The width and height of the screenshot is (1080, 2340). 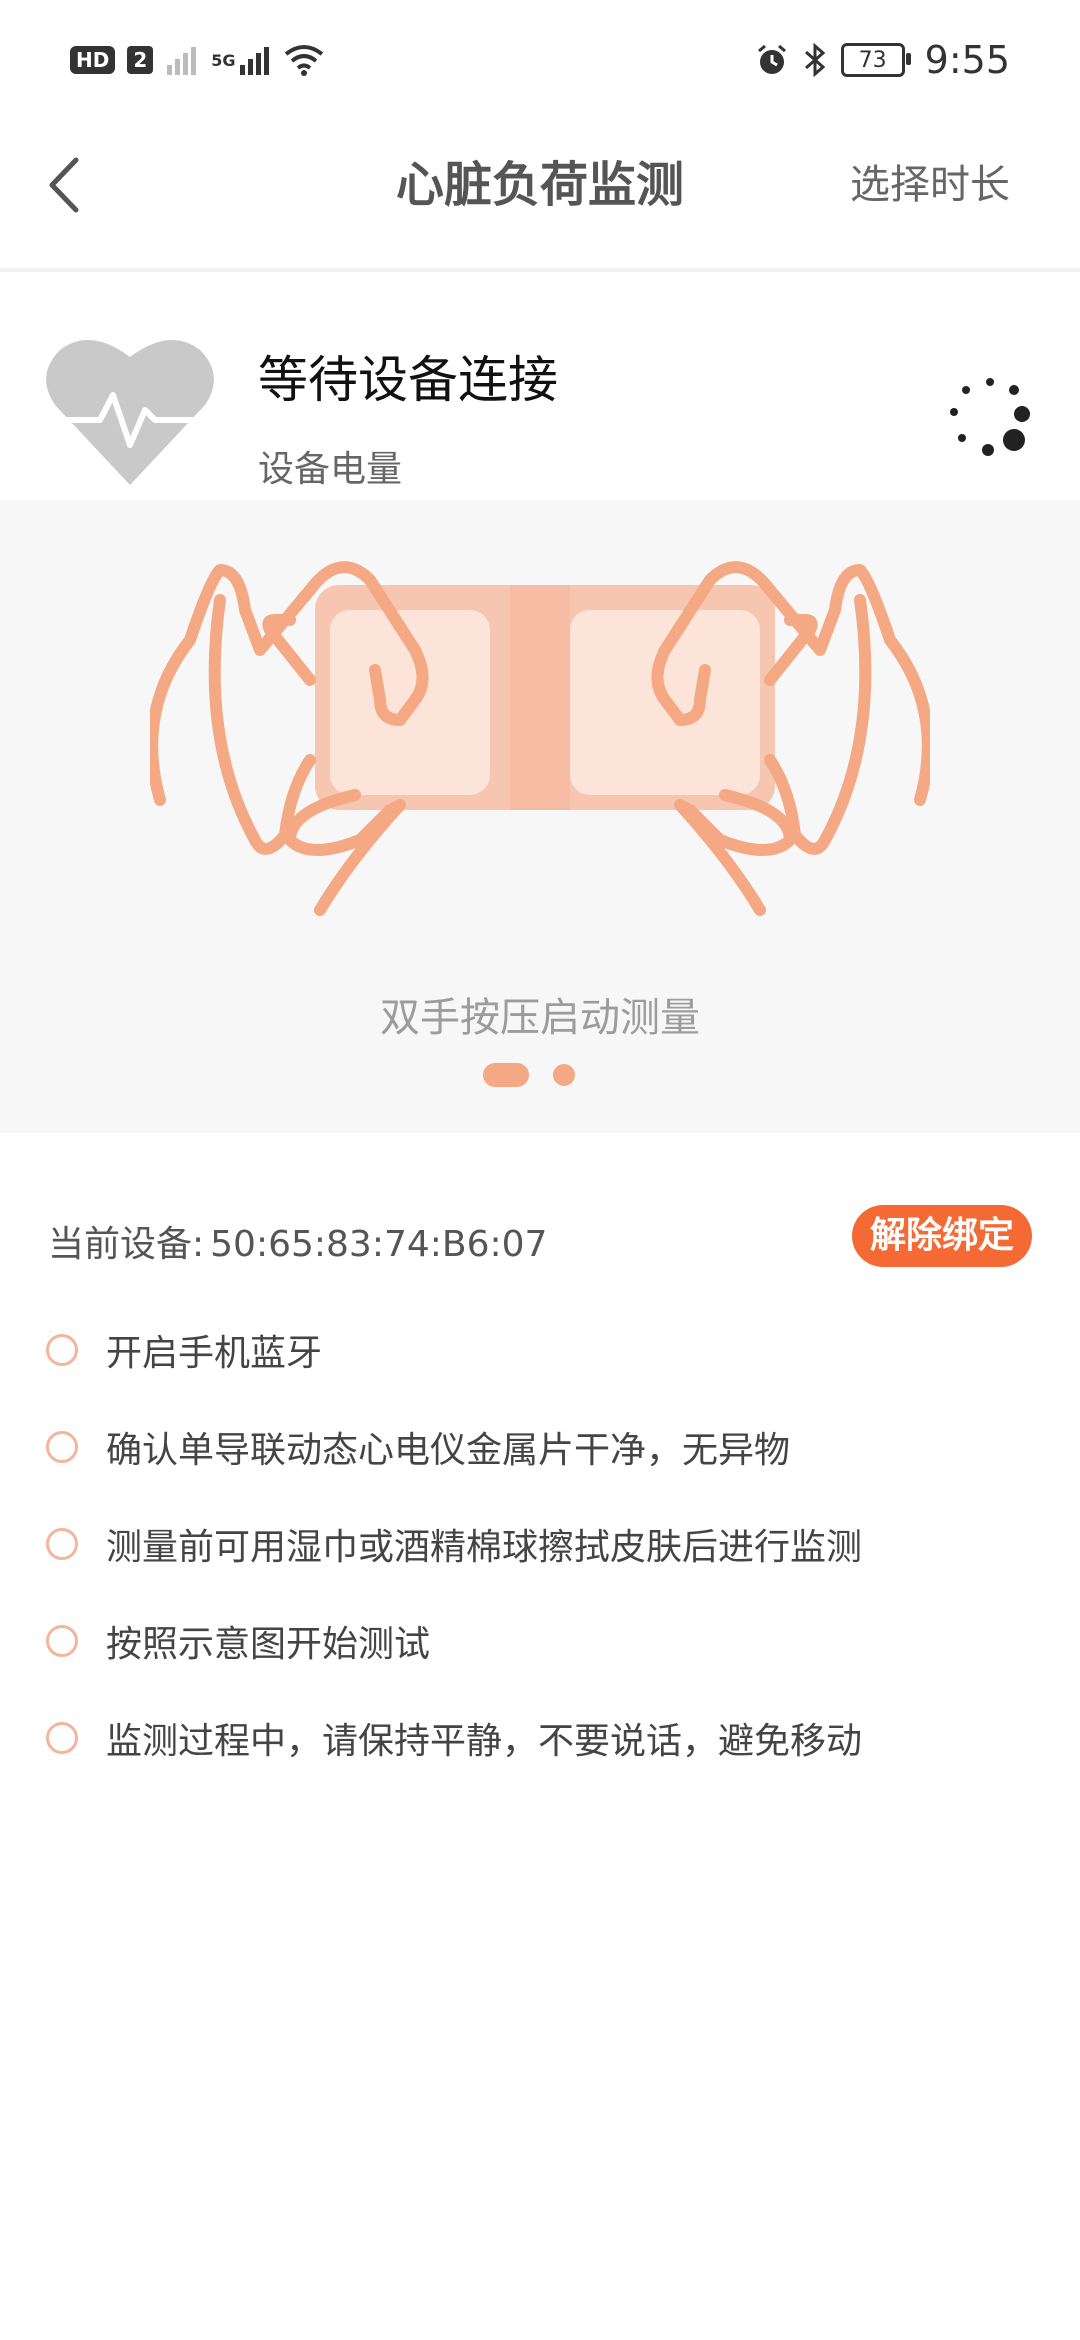 I want to click on page-indicator-dot, so click(x=564, y=1075).